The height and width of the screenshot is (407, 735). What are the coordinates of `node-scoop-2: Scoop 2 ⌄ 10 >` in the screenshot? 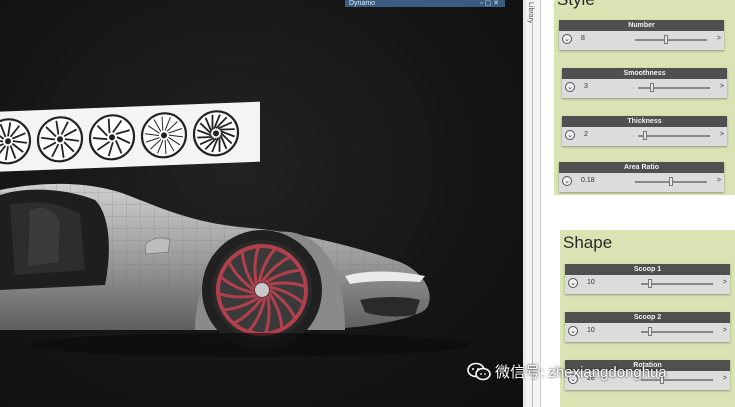 It's located at (647, 327).